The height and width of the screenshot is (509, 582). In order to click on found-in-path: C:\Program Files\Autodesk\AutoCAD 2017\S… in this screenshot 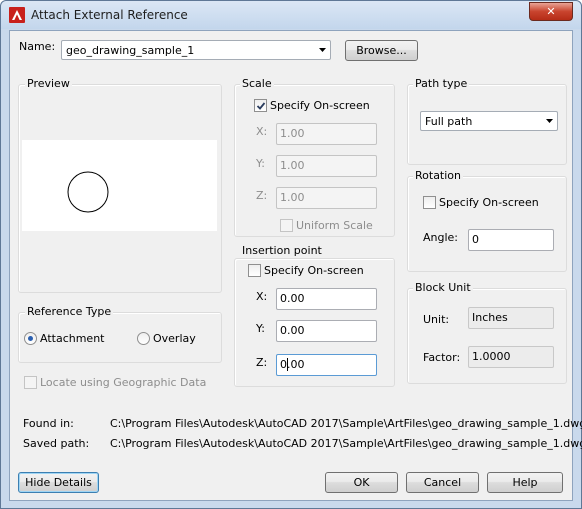, I will do `click(346, 423)`.